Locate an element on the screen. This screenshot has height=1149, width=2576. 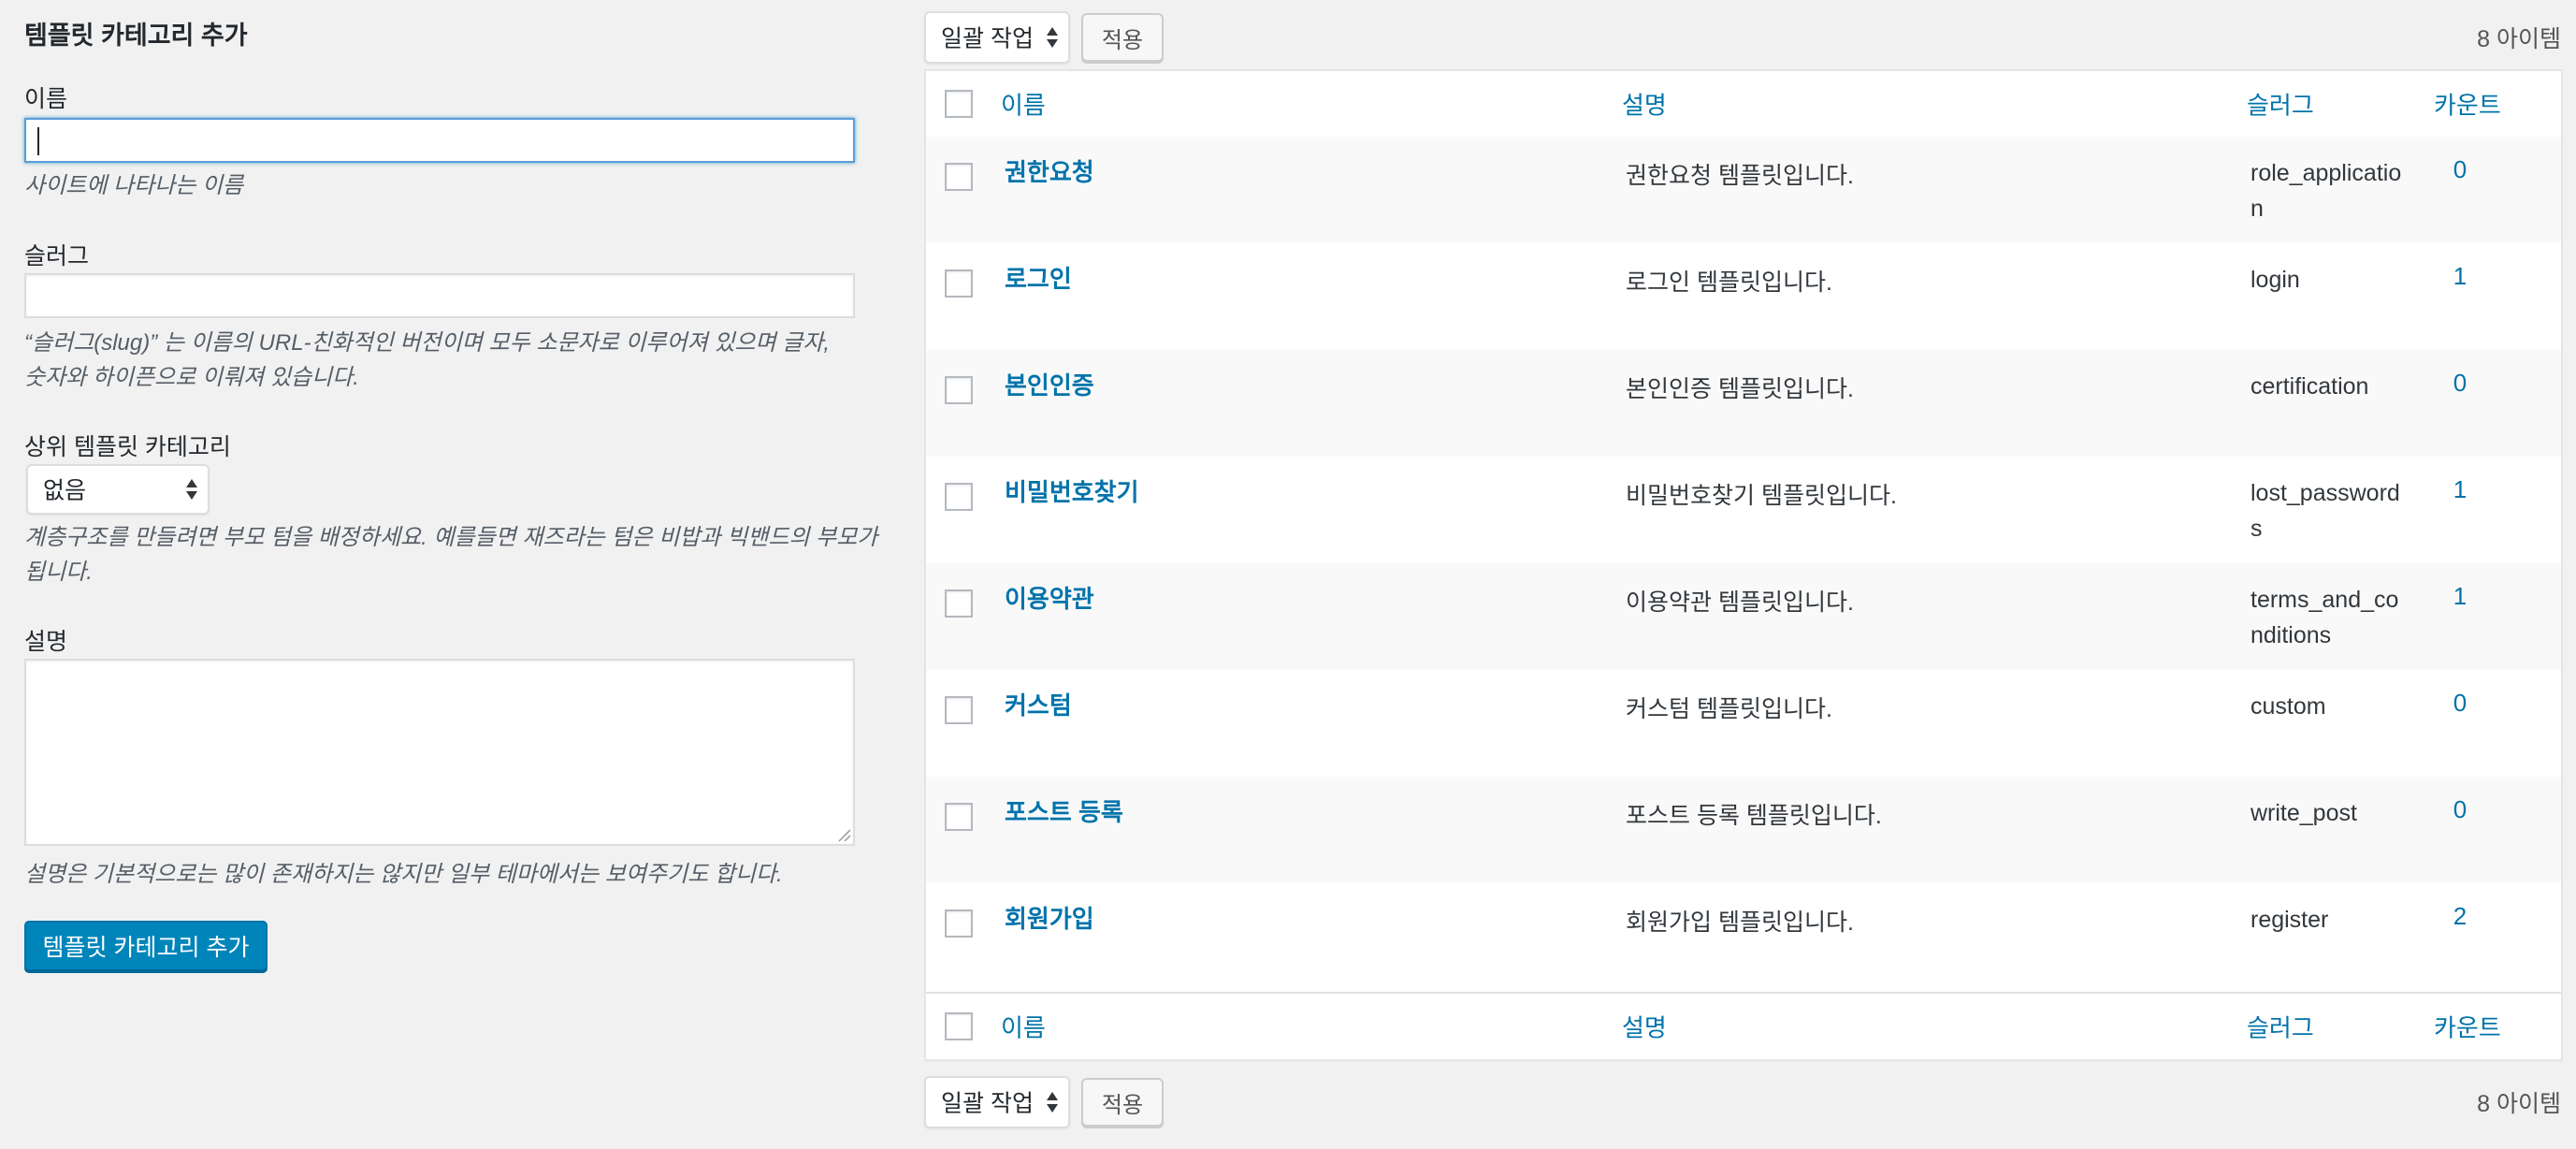
row-name-link: 로그인 is located at coordinates (1038, 277).